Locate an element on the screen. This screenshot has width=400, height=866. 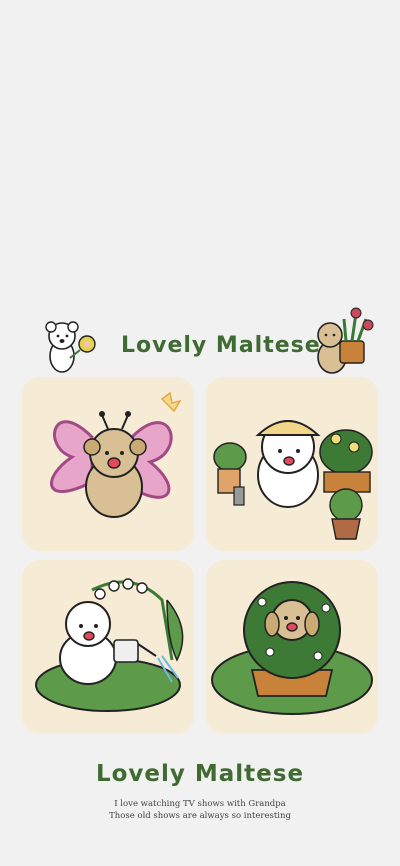
card-watering-maltese is located at coordinates (108, 647).